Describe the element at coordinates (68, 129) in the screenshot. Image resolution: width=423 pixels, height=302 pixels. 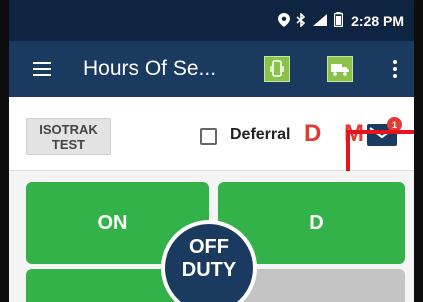
I see `vehicle-label-line1: ISOTRAK` at that location.